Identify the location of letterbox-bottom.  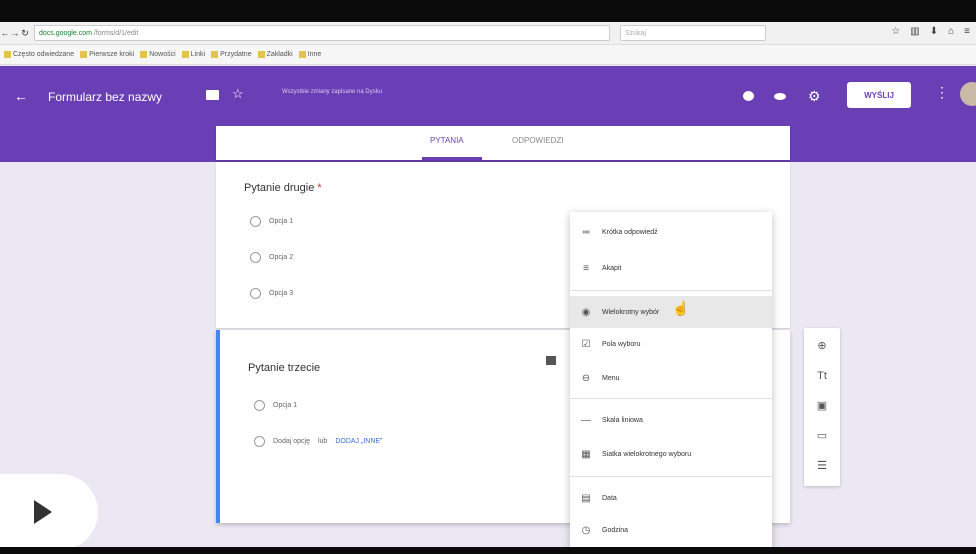
(488, 550).